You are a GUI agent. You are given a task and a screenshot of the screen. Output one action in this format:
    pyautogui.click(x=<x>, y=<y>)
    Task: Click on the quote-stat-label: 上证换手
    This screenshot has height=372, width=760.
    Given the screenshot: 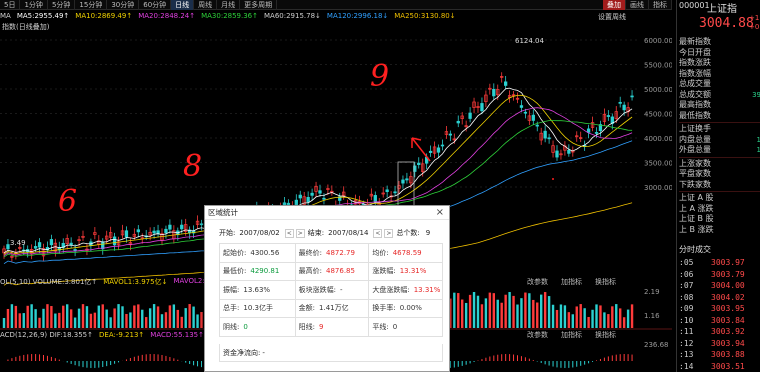 What is the action you would take?
    pyautogui.click(x=695, y=128)
    